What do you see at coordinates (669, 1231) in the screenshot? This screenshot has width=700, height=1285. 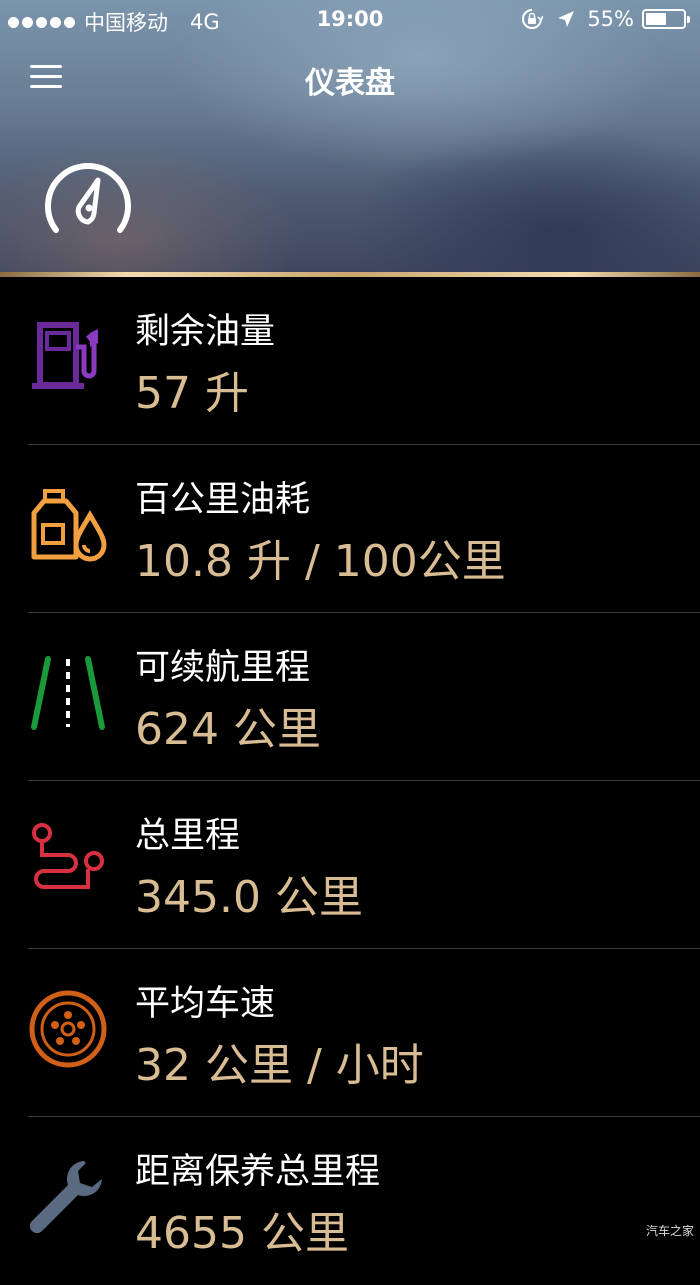 I see `watermark: 汽车之家` at bounding box center [669, 1231].